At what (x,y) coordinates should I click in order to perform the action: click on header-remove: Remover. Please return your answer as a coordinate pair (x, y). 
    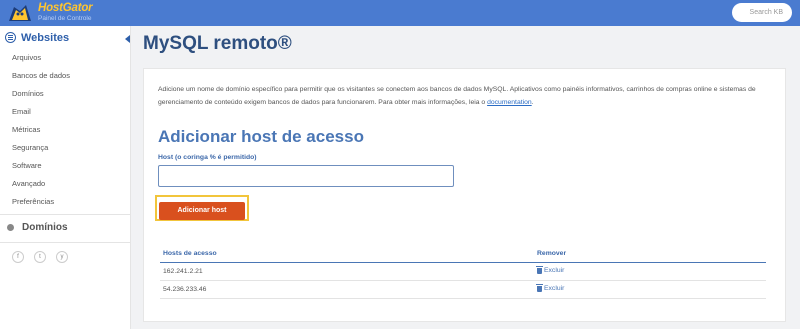
    Looking at the image, I should click on (552, 253).